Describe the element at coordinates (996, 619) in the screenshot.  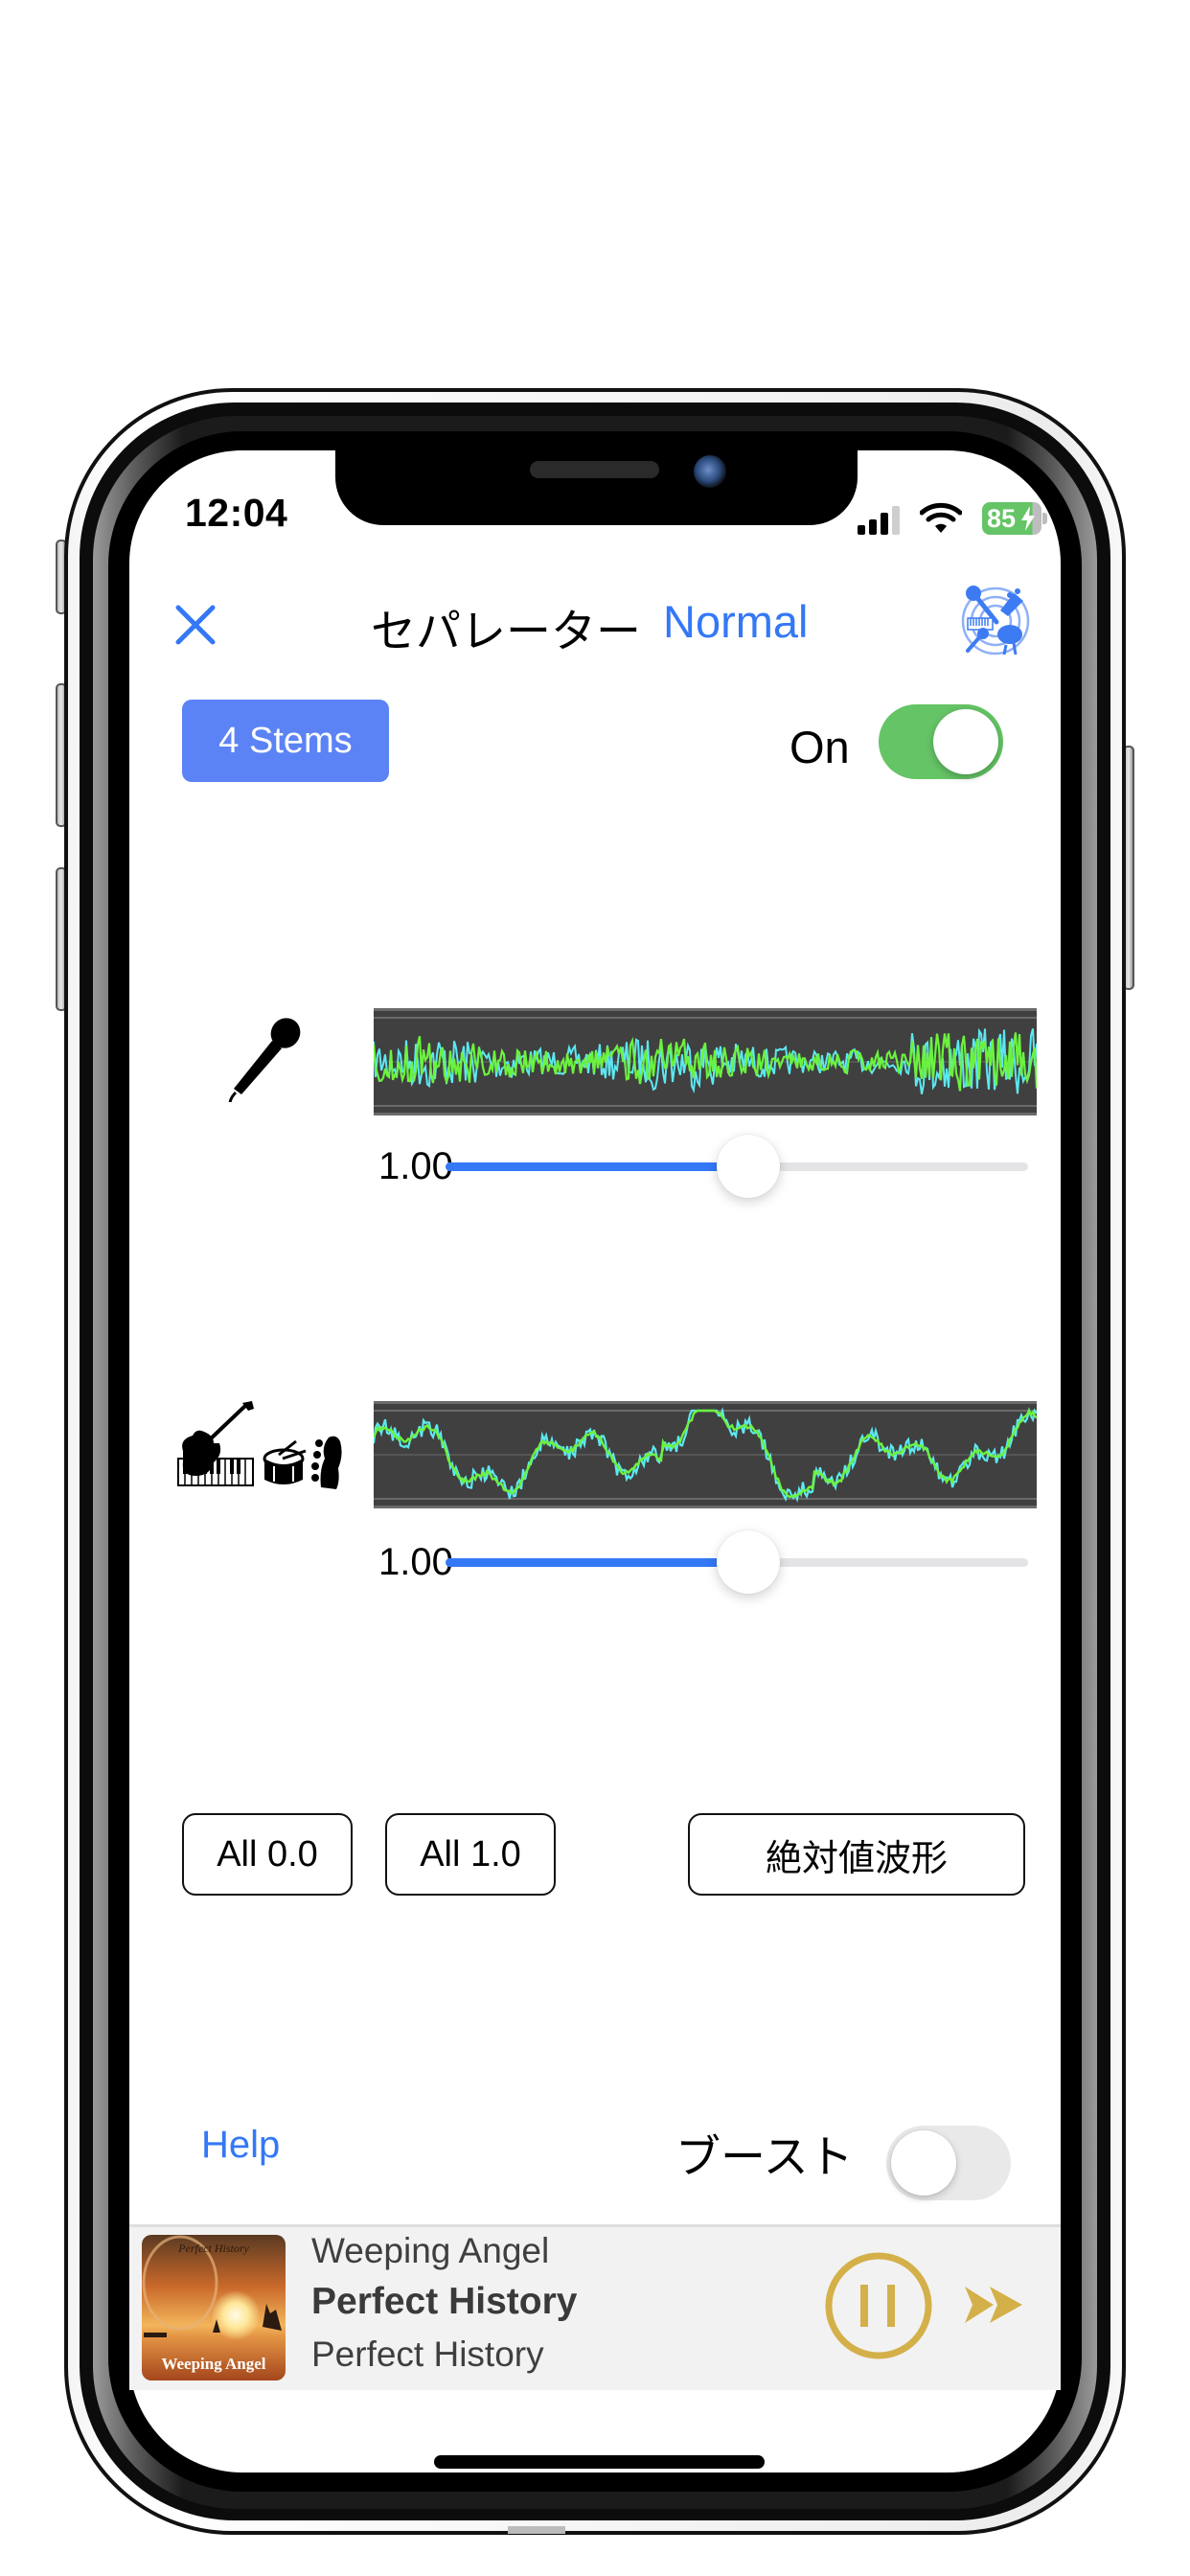
I see `instruments-separator-icon` at that location.